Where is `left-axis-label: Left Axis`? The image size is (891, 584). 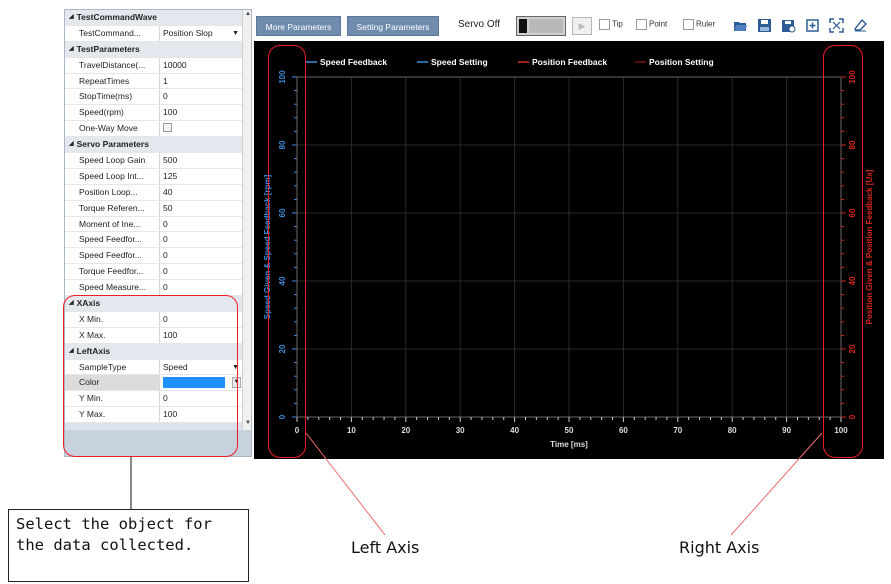 left-axis-label: Left Axis is located at coordinates (385, 547).